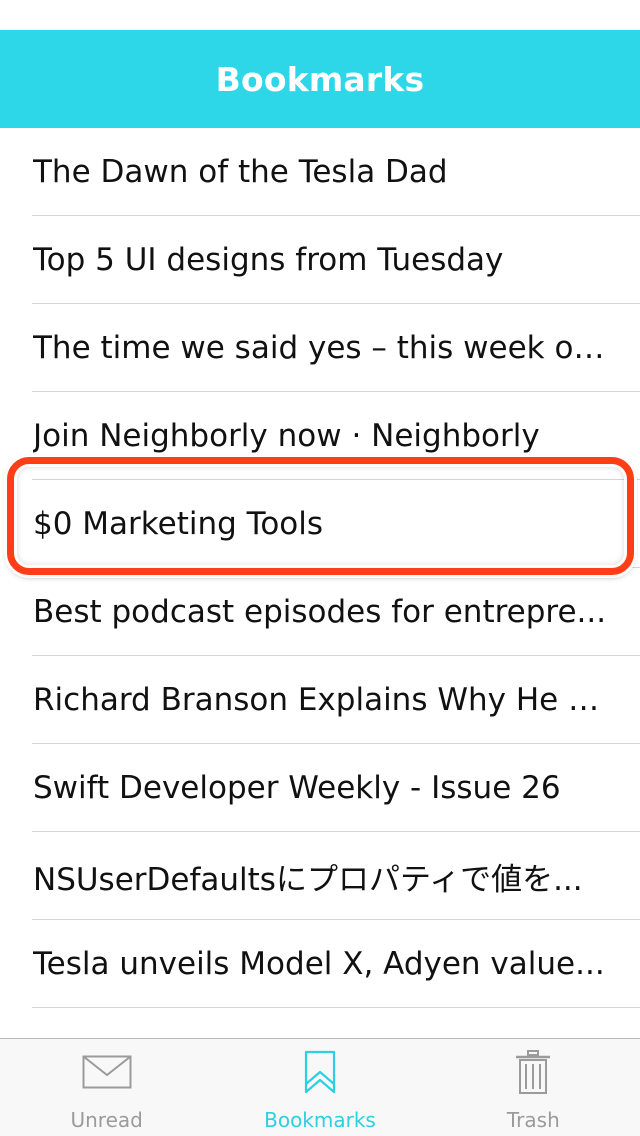 The width and height of the screenshot is (640, 1136). What do you see at coordinates (297, 788) in the screenshot?
I see `list-item-title: Swift Developer Weekly - Issue 26` at bounding box center [297, 788].